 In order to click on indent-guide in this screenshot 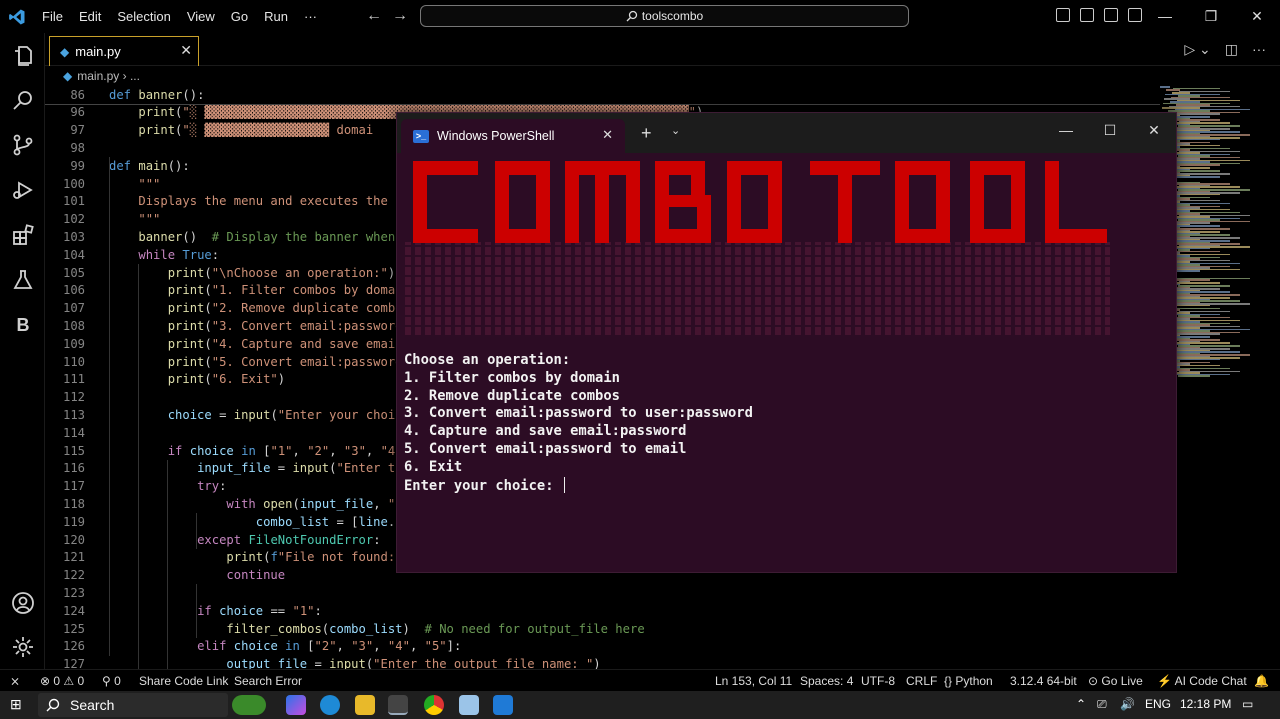, I will do `click(196, 531)`.